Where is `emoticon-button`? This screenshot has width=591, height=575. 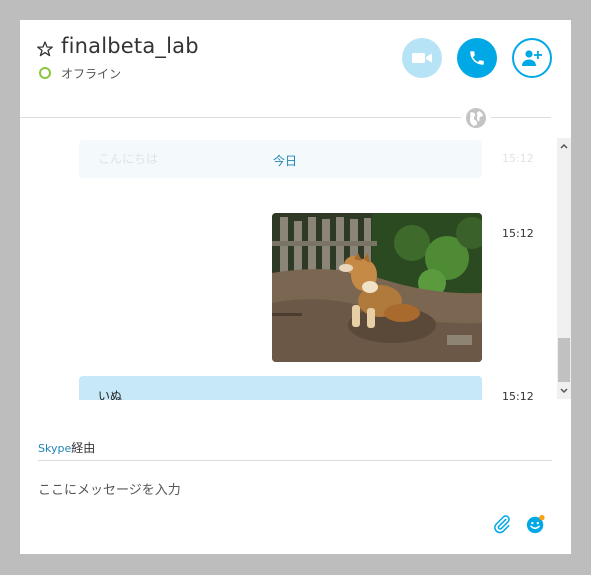
emoticon-button is located at coordinates (536, 524).